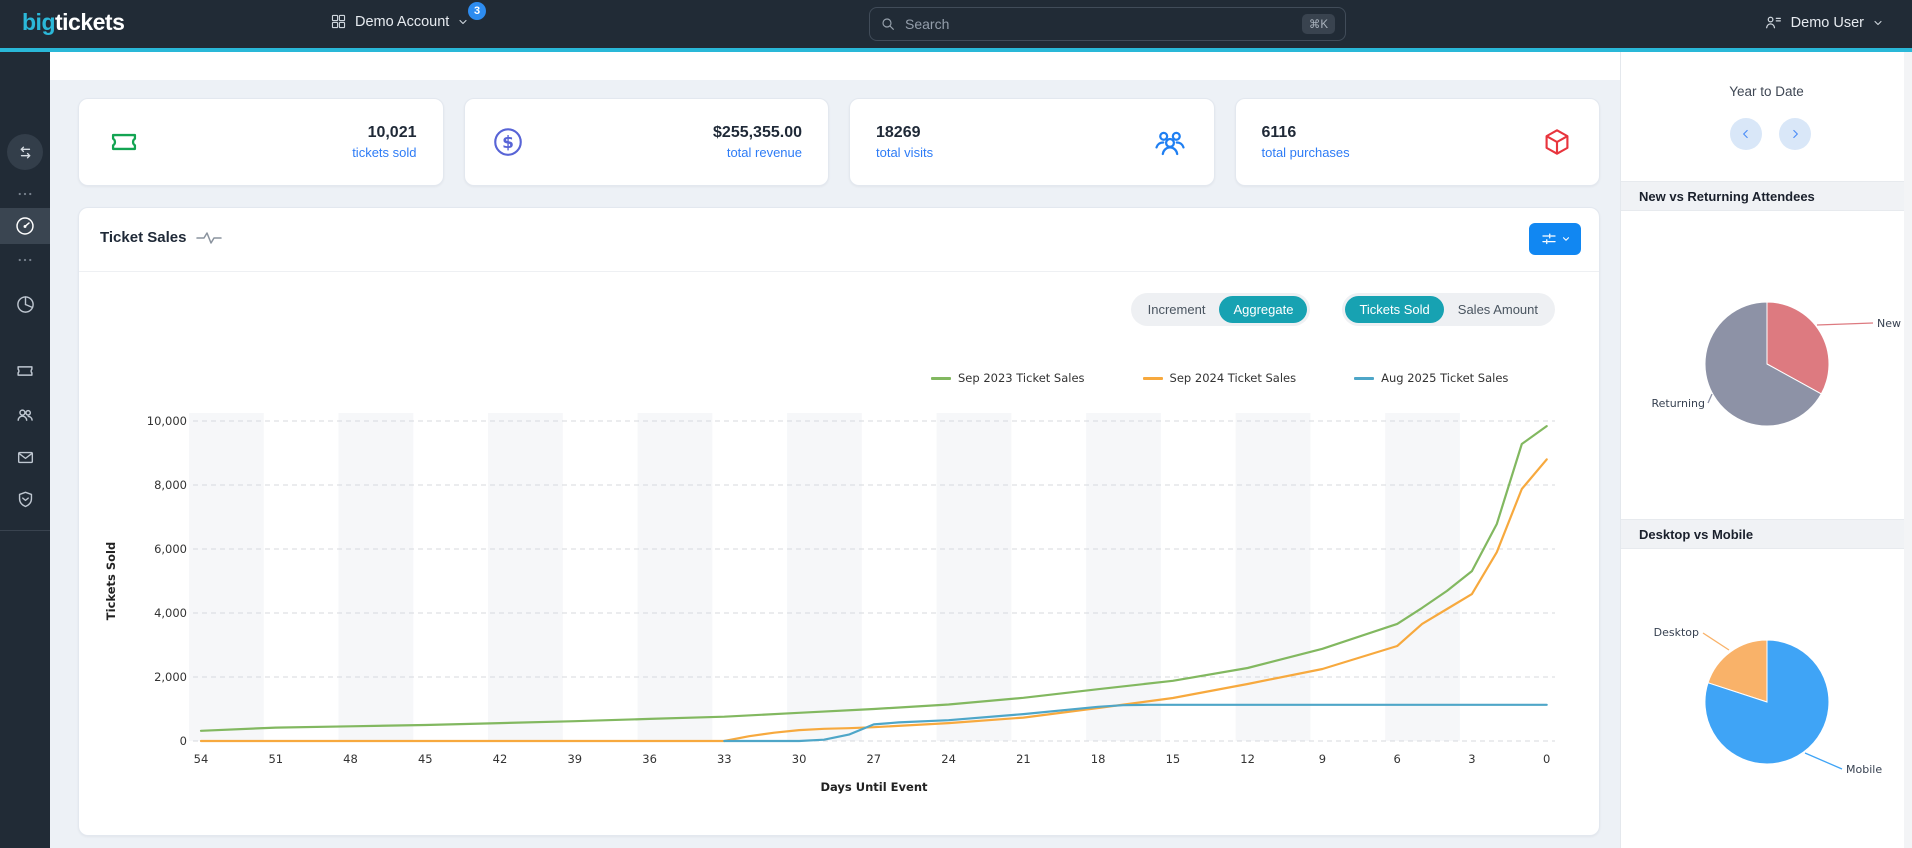 Image resolution: width=1912 pixels, height=848 pixels. I want to click on svg-text: 9, so click(1322, 759).